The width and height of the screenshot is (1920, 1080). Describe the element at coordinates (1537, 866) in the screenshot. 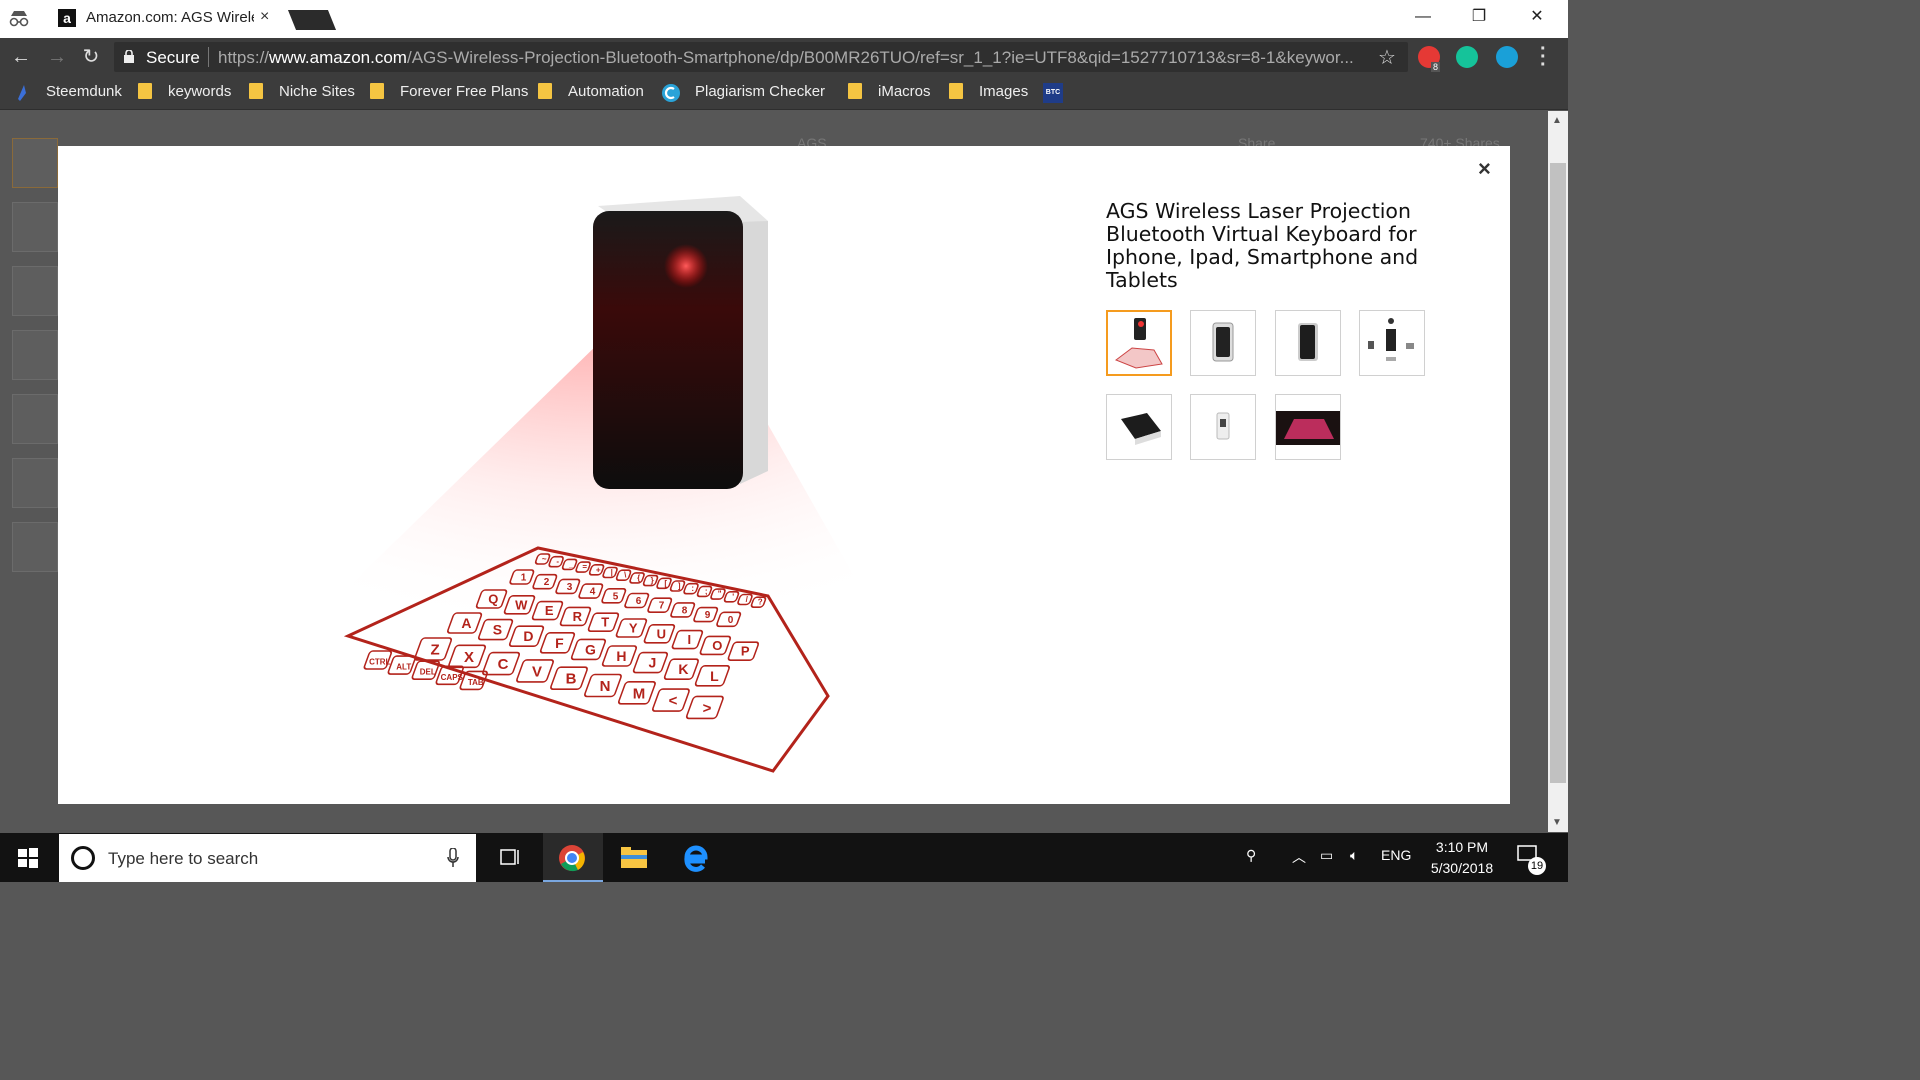

I see `notification-count-badge: 19` at that location.